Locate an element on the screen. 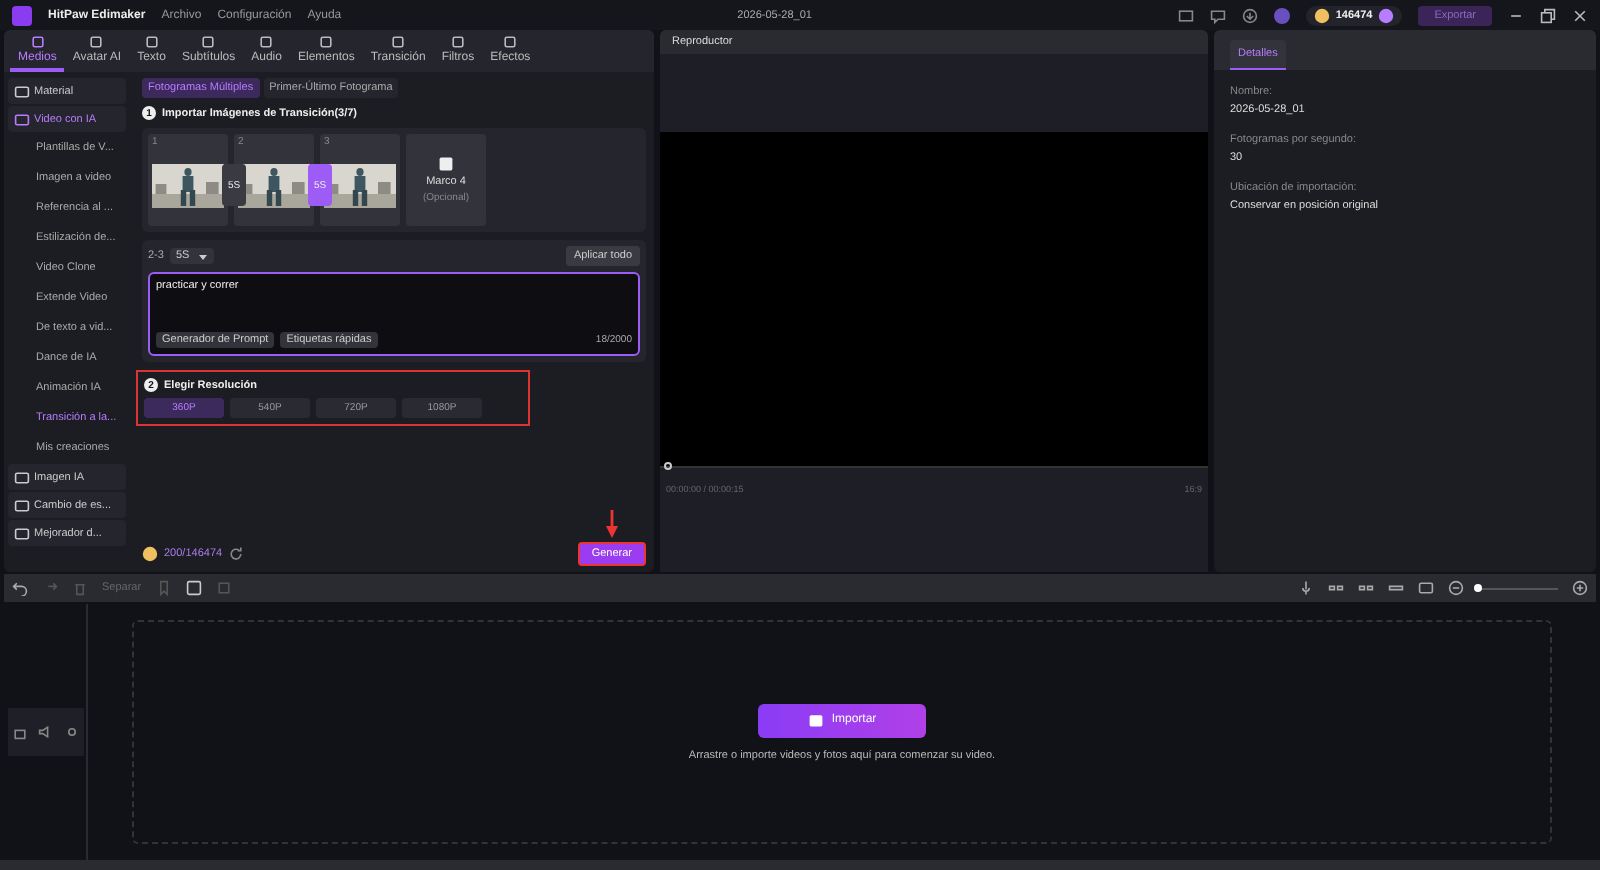 This screenshot has height=870, width=1600. download-icon is located at coordinates (1249, 15).